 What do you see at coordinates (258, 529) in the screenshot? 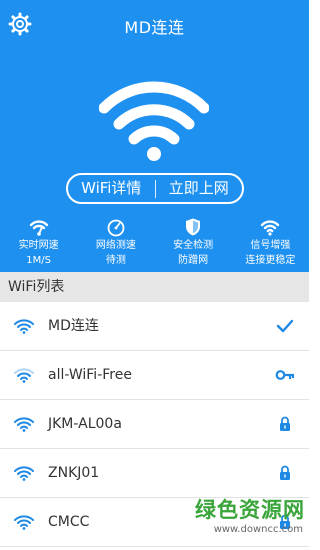
I see `watermark-url: www.downcc.com` at bounding box center [258, 529].